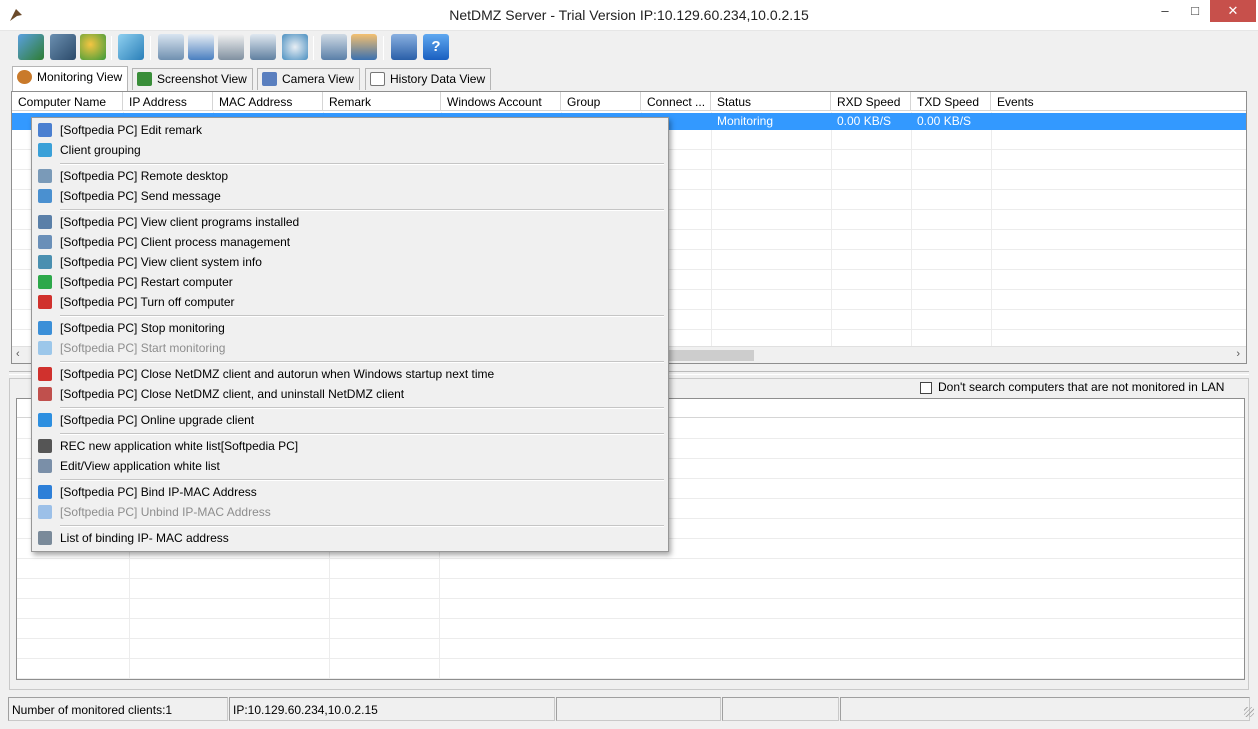 The width and height of the screenshot is (1258, 729). What do you see at coordinates (45, 420) in the screenshot?
I see `upgrade-arrow-icon` at bounding box center [45, 420].